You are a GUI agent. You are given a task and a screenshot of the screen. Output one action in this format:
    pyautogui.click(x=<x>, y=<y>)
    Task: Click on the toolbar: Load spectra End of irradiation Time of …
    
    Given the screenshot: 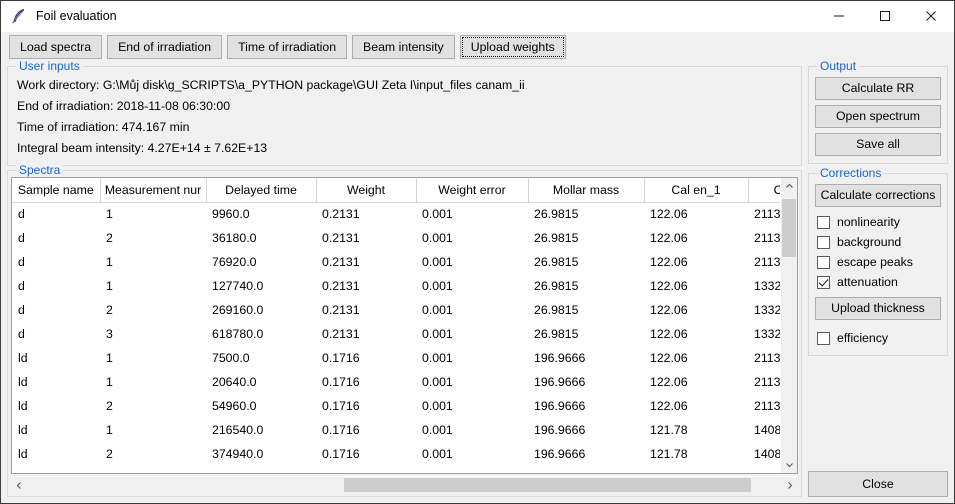 What is the action you would take?
    pyautogui.click(x=477, y=47)
    